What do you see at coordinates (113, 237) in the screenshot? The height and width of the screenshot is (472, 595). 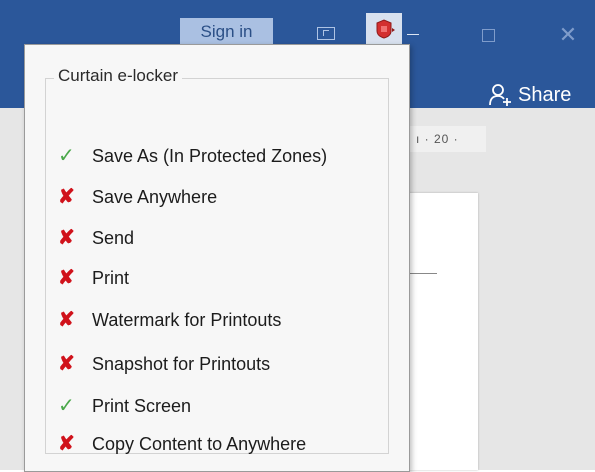 I see `menu-item-label: Send` at bounding box center [113, 237].